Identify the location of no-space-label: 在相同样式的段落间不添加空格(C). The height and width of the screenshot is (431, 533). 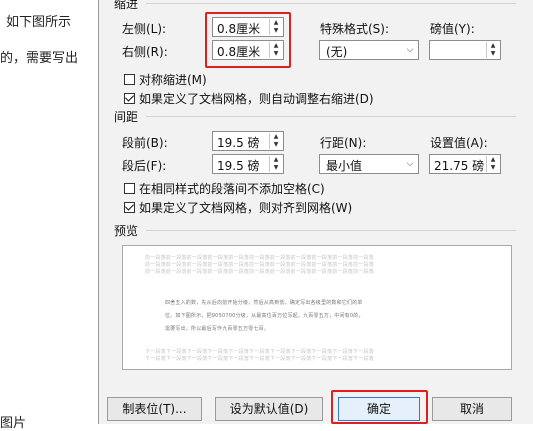
(232, 189).